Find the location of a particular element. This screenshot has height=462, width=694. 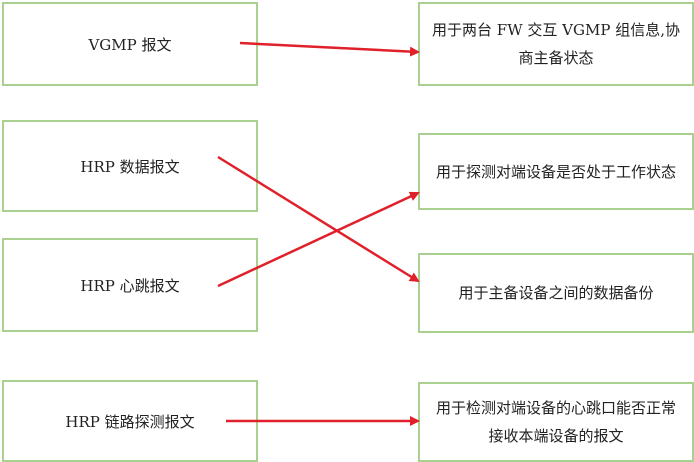

box-desc-data: 用于主备设备之间的数据备份 is located at coordinates (556, 293).